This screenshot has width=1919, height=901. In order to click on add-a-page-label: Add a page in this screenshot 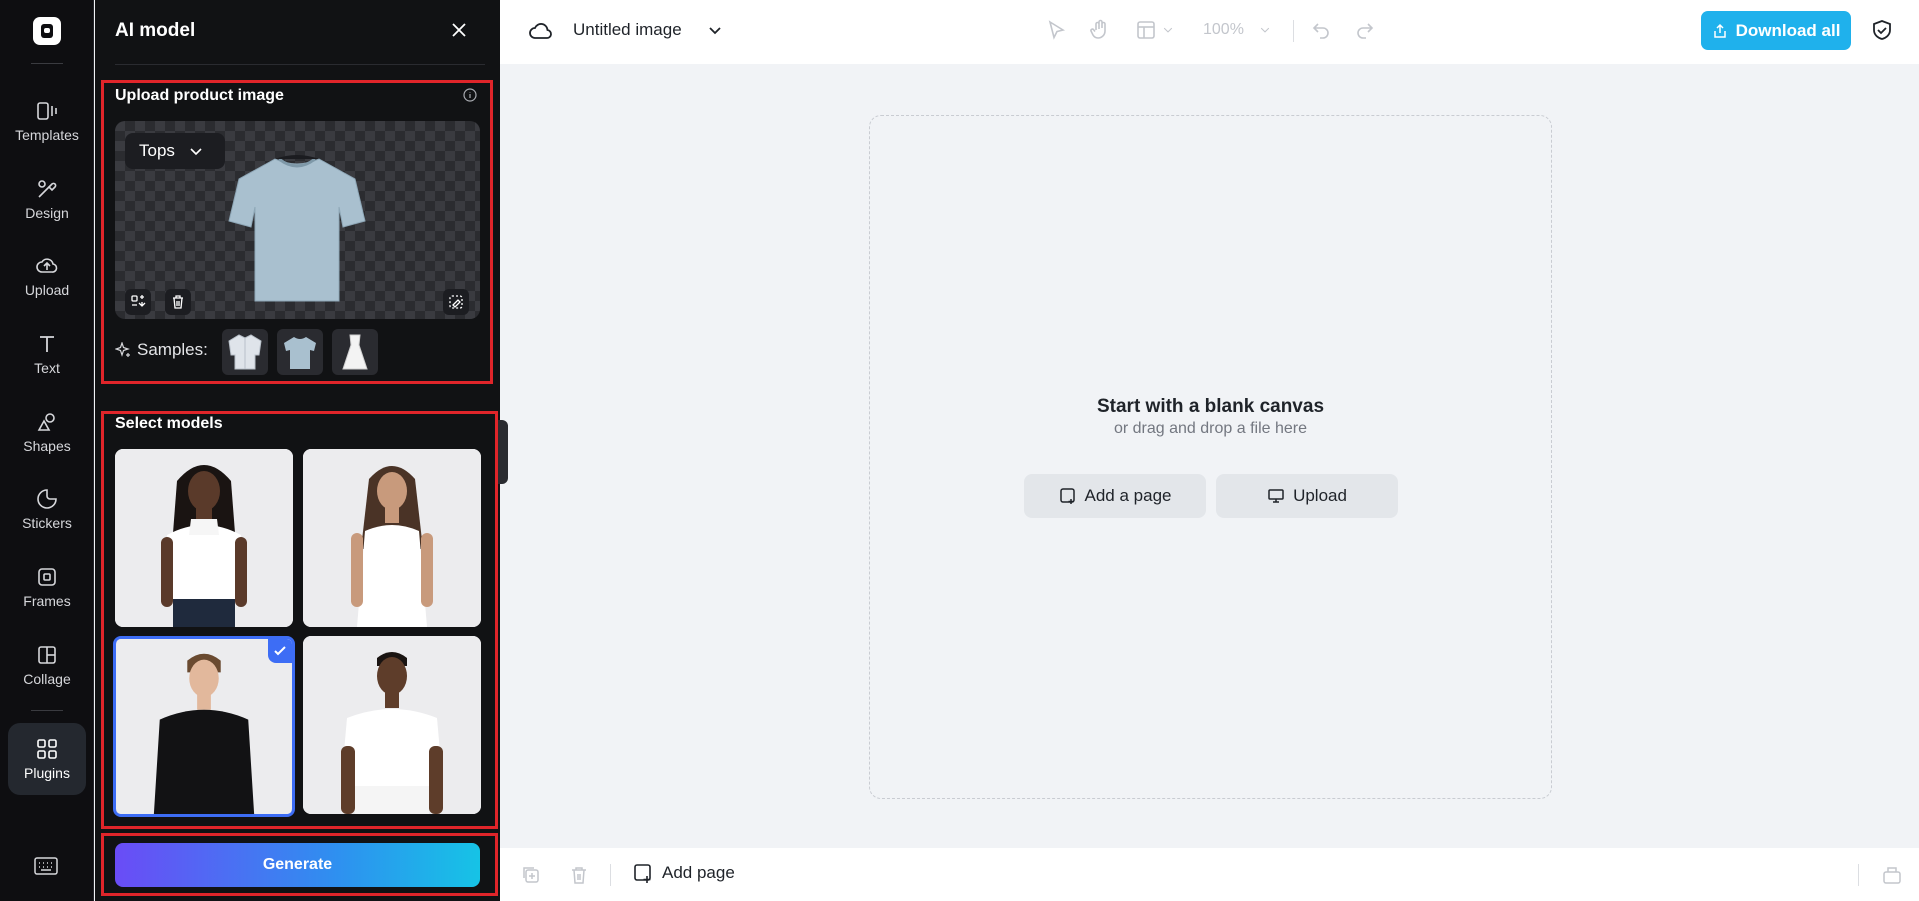, I will do `click(1128, 495)`.